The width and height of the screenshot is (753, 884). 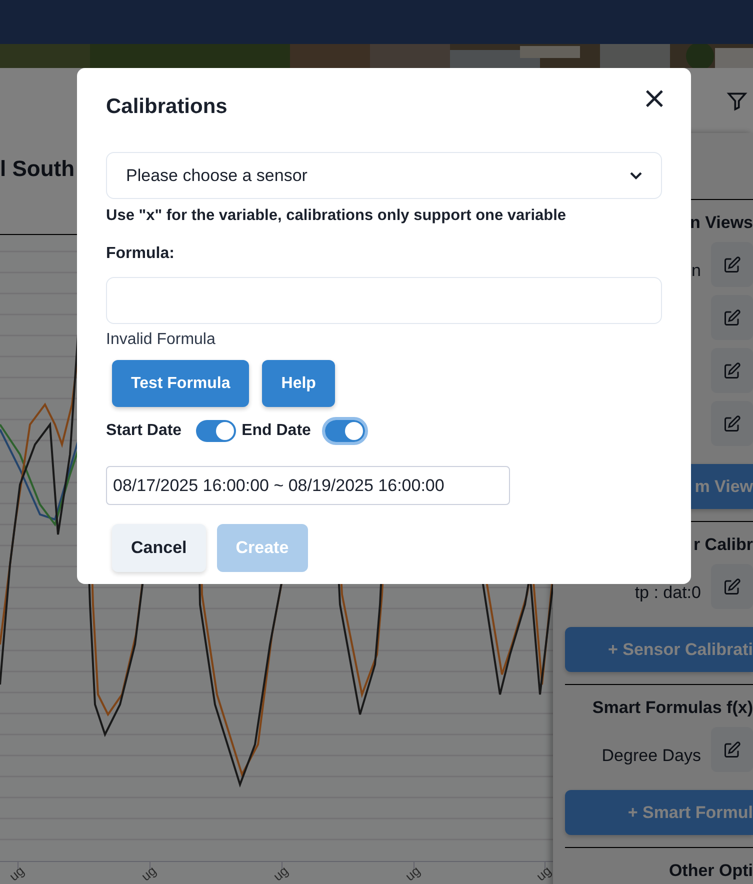 I want to click on item-label: tp : dat:0, so click(x=667, y=592).